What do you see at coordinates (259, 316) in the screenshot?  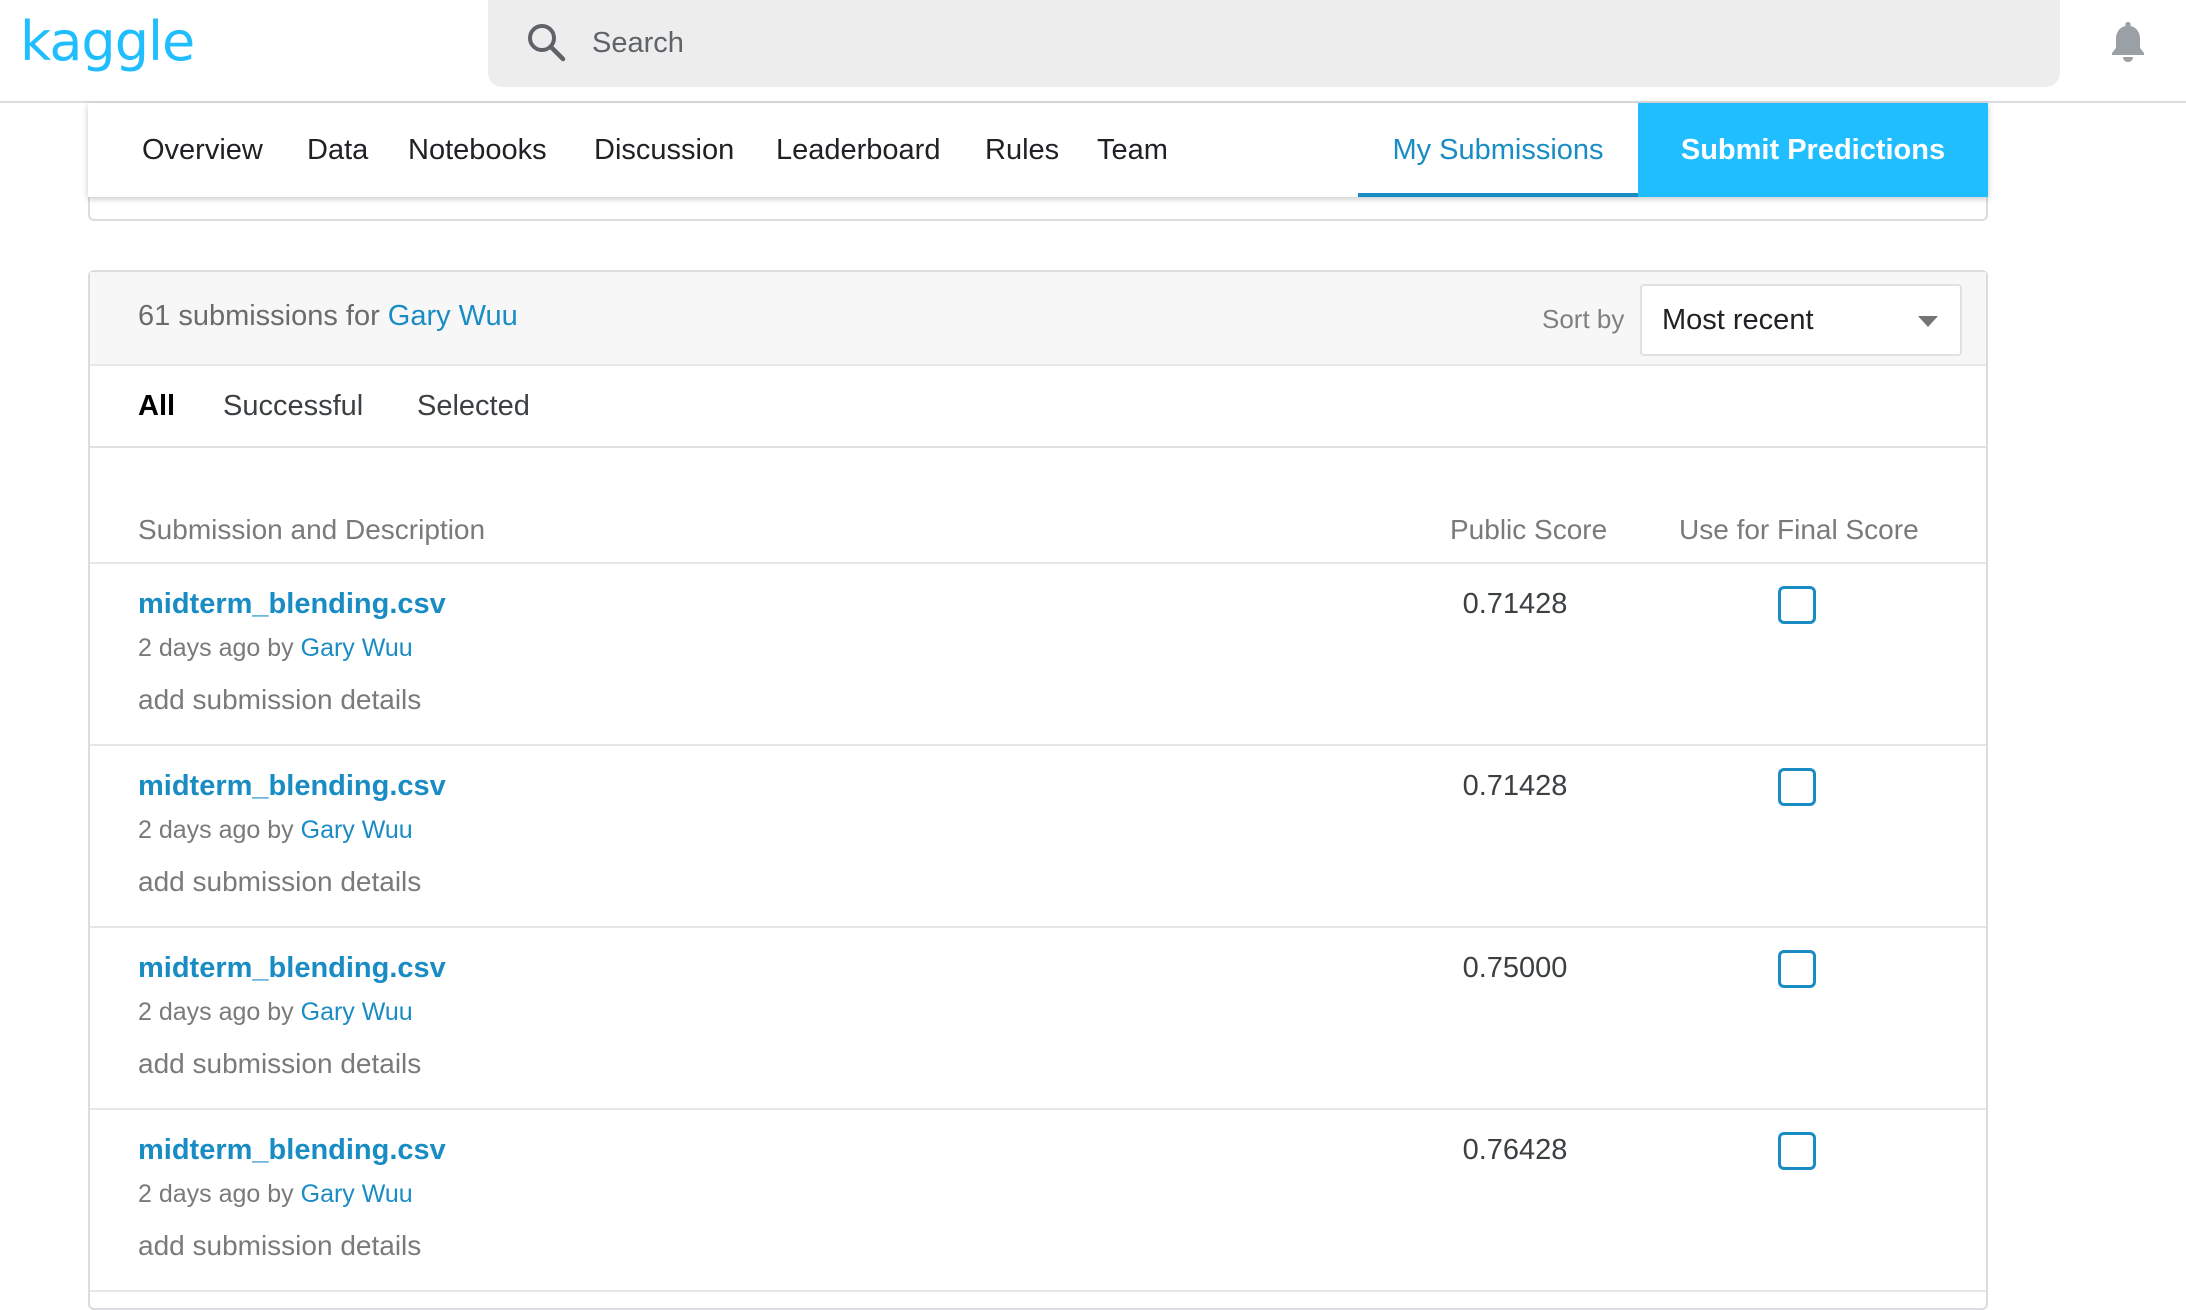 I see `submission-count-label: 61 submissions for` at bounding box center [259, 316].